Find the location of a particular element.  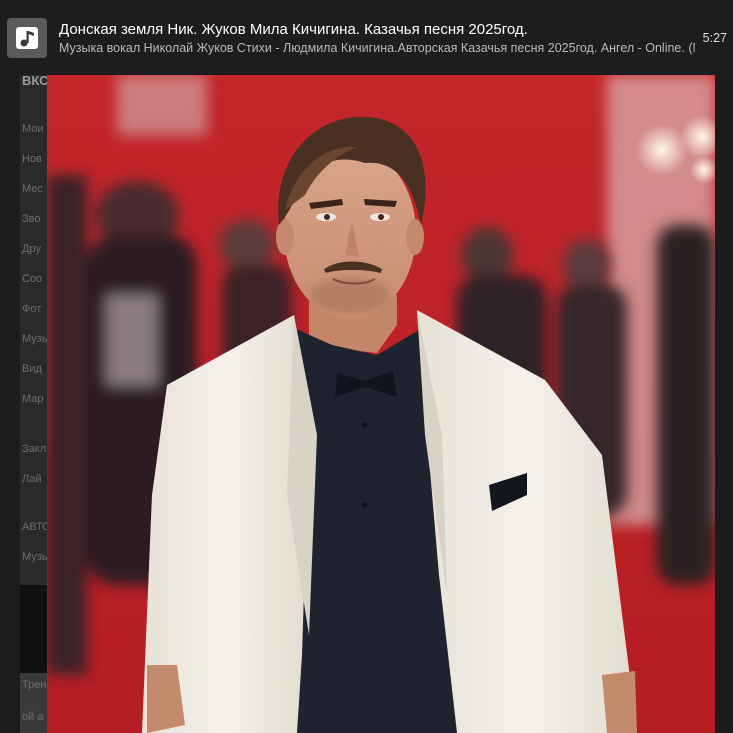

bg-label: Зво is located at coordinates (31, 219).